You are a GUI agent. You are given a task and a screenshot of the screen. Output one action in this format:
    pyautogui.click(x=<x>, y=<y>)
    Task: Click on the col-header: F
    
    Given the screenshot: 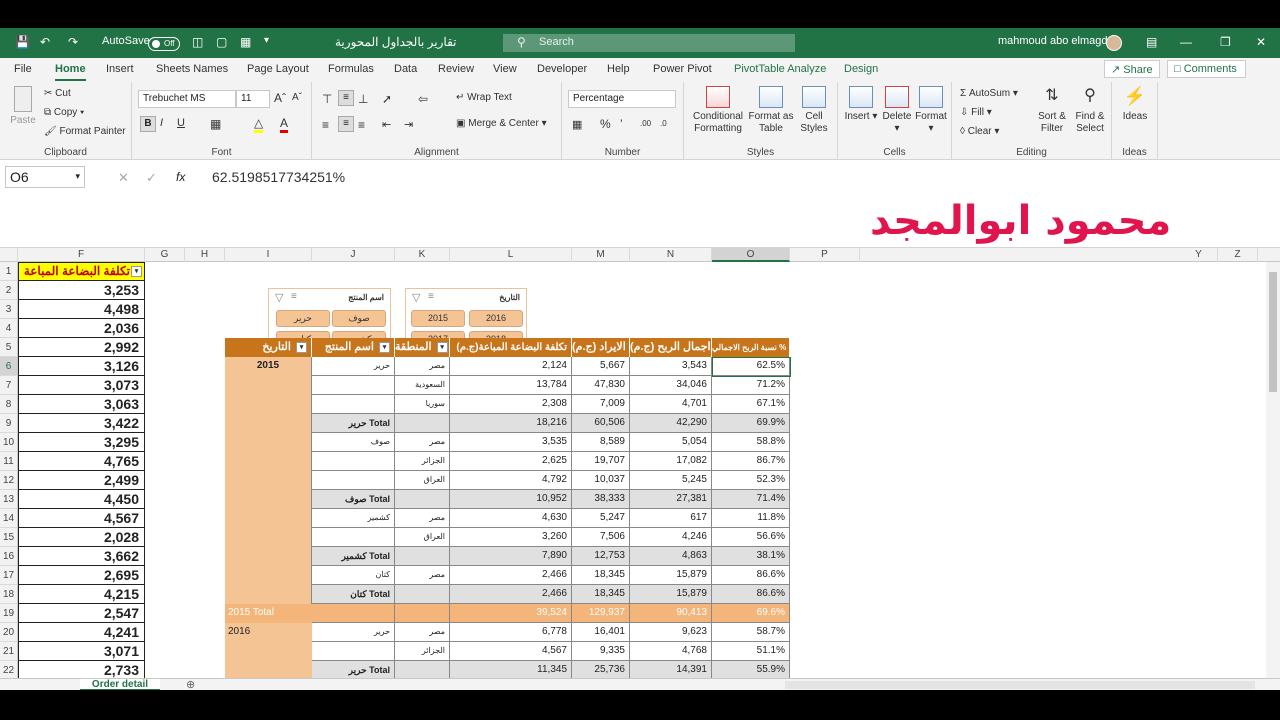 What is the action you would take?
    pyautogui.click(x=81, y=255)
    